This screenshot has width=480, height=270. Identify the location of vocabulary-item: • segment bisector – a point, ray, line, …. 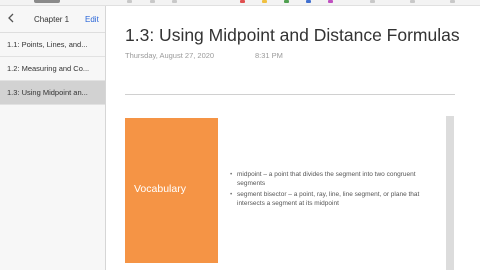
(330, 199).